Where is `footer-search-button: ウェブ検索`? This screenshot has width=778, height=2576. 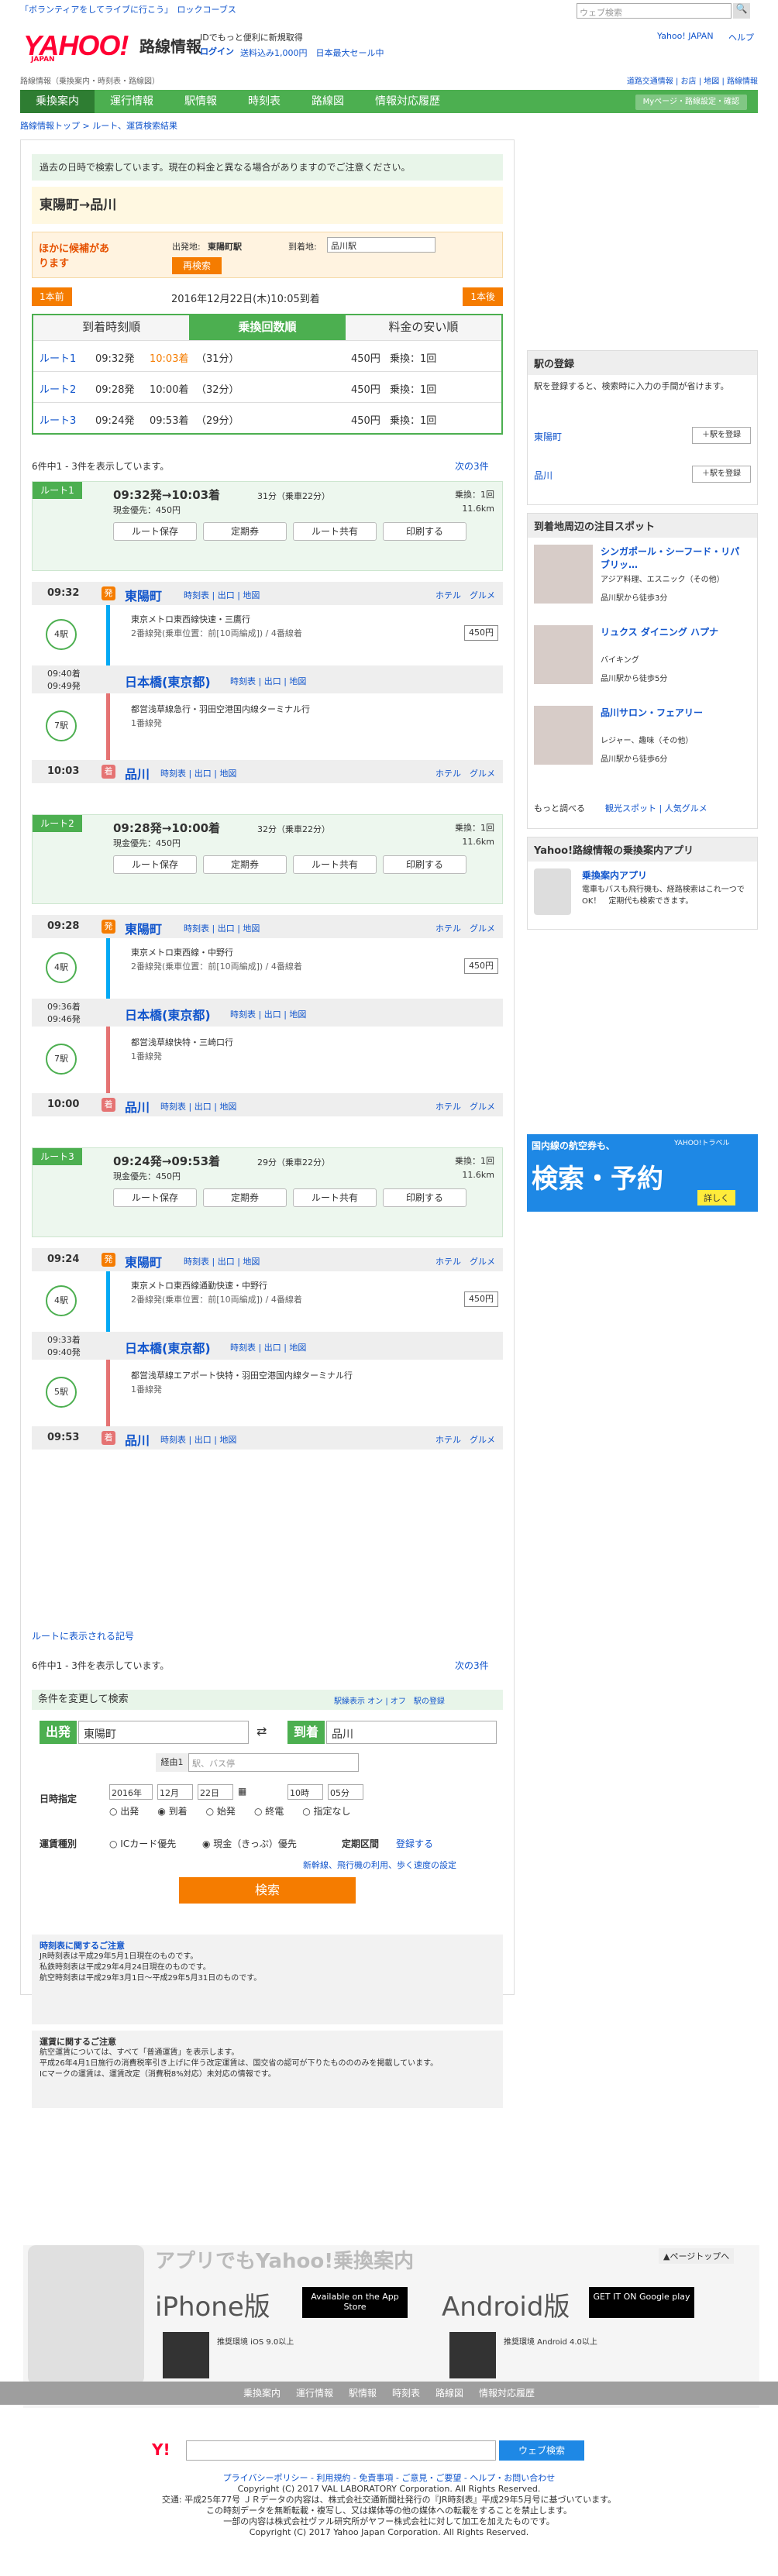
footer-search-button: ウェブ検索 is located at coordinates (541, 2450).